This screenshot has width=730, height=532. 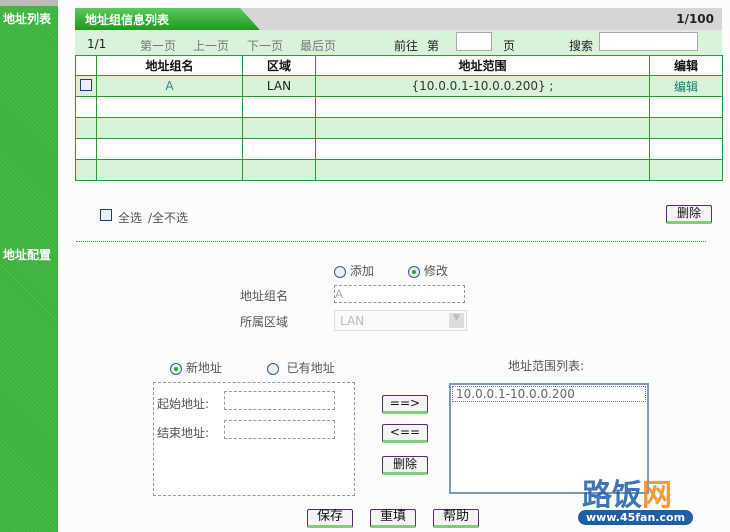 What do you see at coordinates (279, 429) in the screenshot?
I see `end-address-input` at bounding box center [279, 429].